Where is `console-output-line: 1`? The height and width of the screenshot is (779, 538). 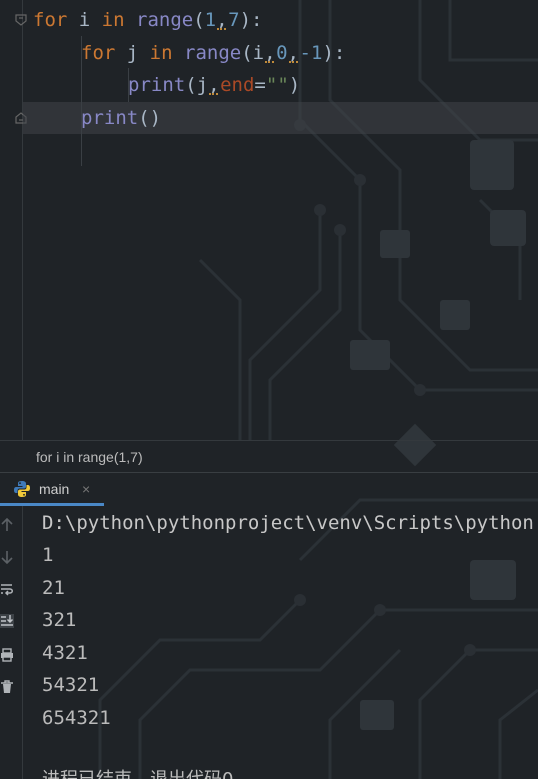 console-output-line: 1 is located at coordinates (48, 555).